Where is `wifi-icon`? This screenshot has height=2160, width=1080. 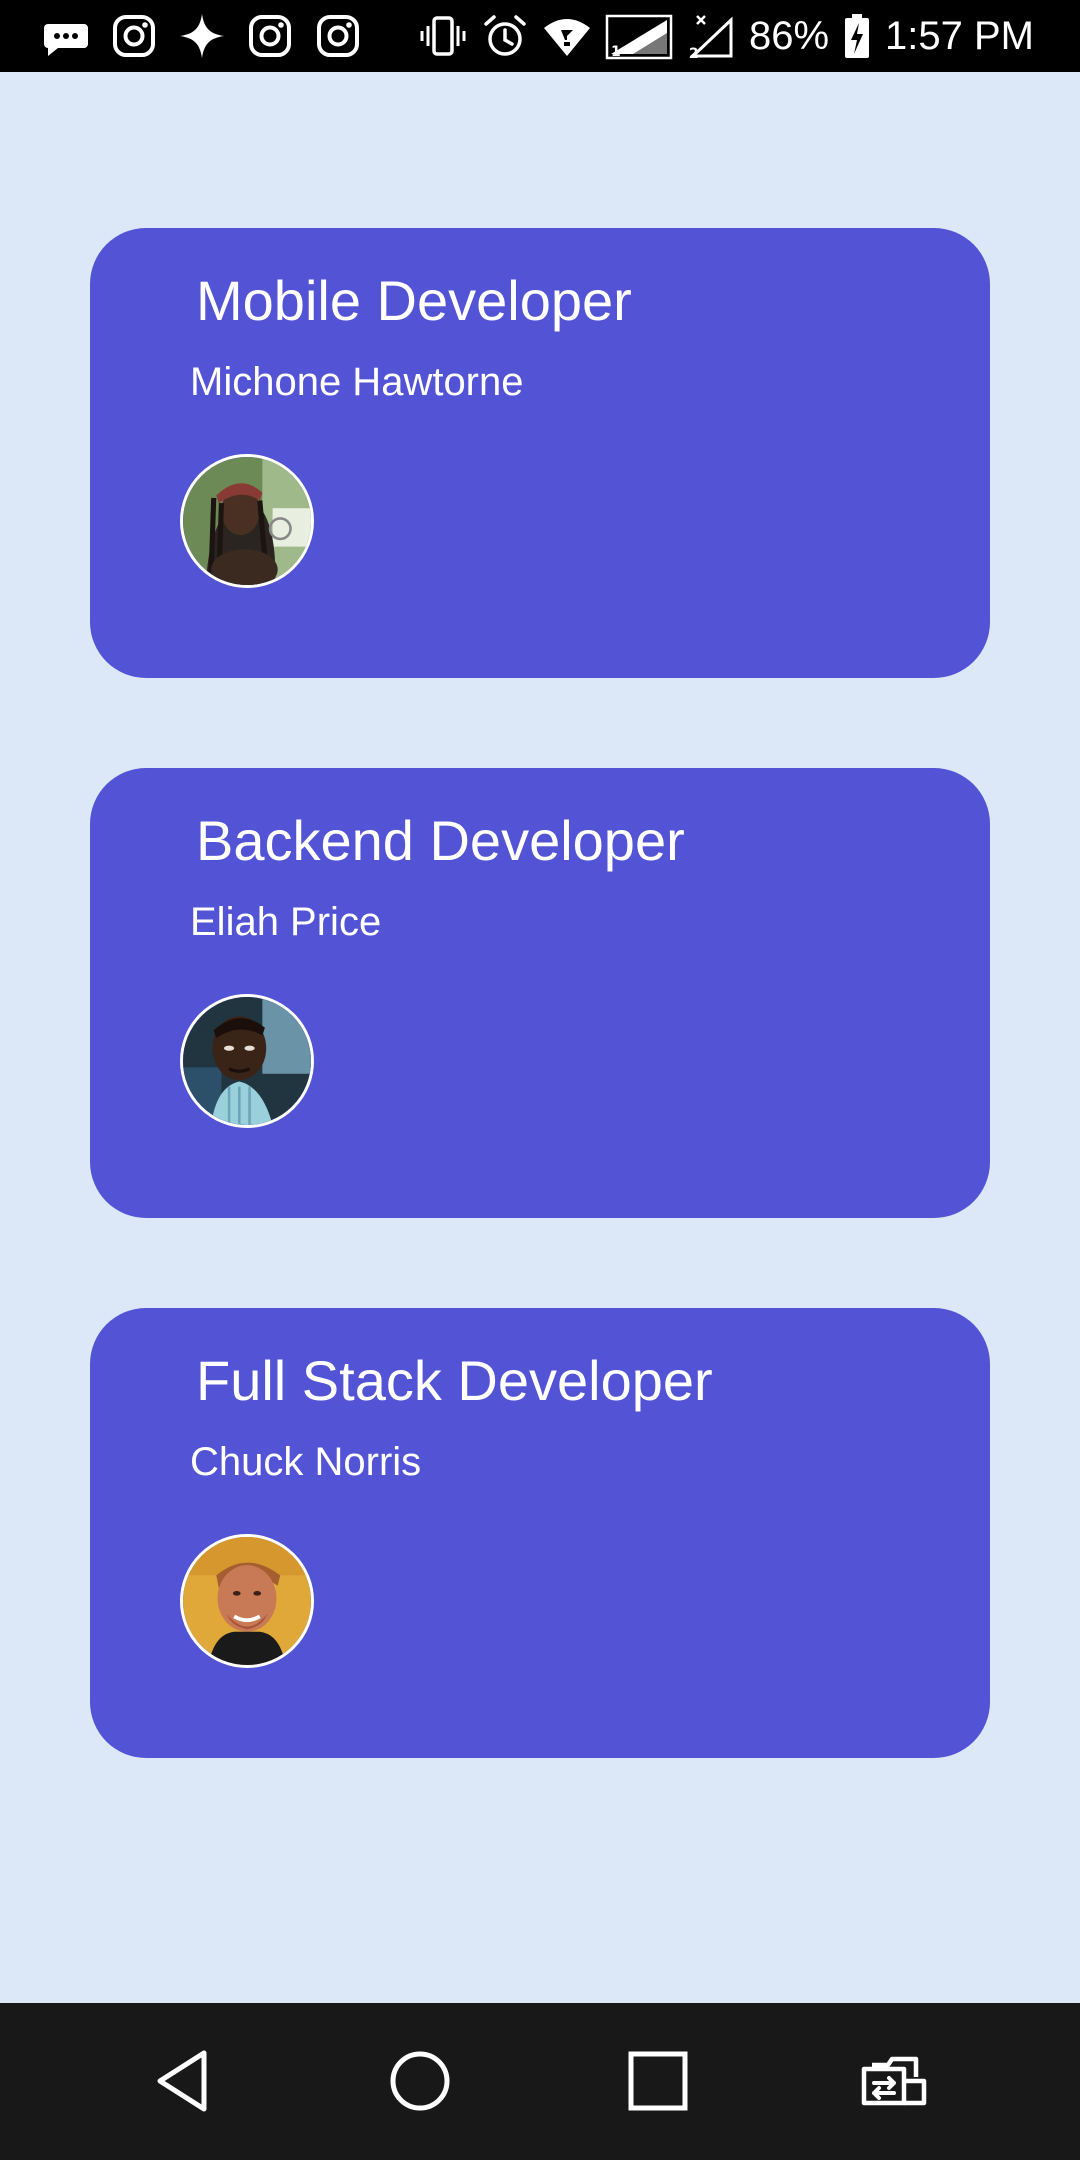
wifi-icon is located at coordinates (566, 37).